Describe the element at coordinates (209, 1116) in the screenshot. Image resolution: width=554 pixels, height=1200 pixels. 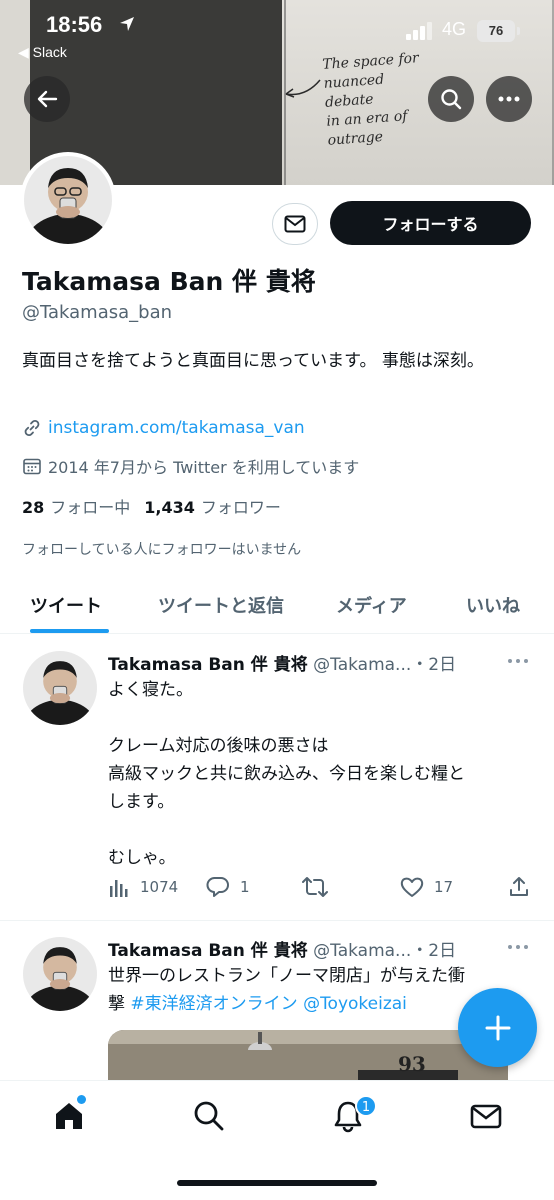
I see `explore-search-icon` at that location.